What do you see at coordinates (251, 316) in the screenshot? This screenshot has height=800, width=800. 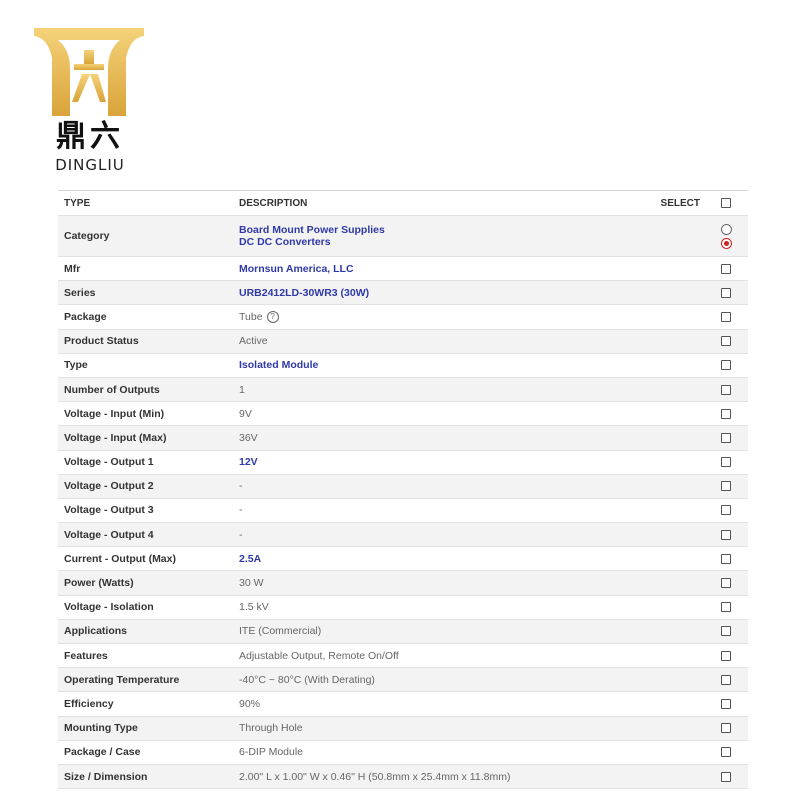 I see `row-value: Tube` at bounding box center [251, 316].